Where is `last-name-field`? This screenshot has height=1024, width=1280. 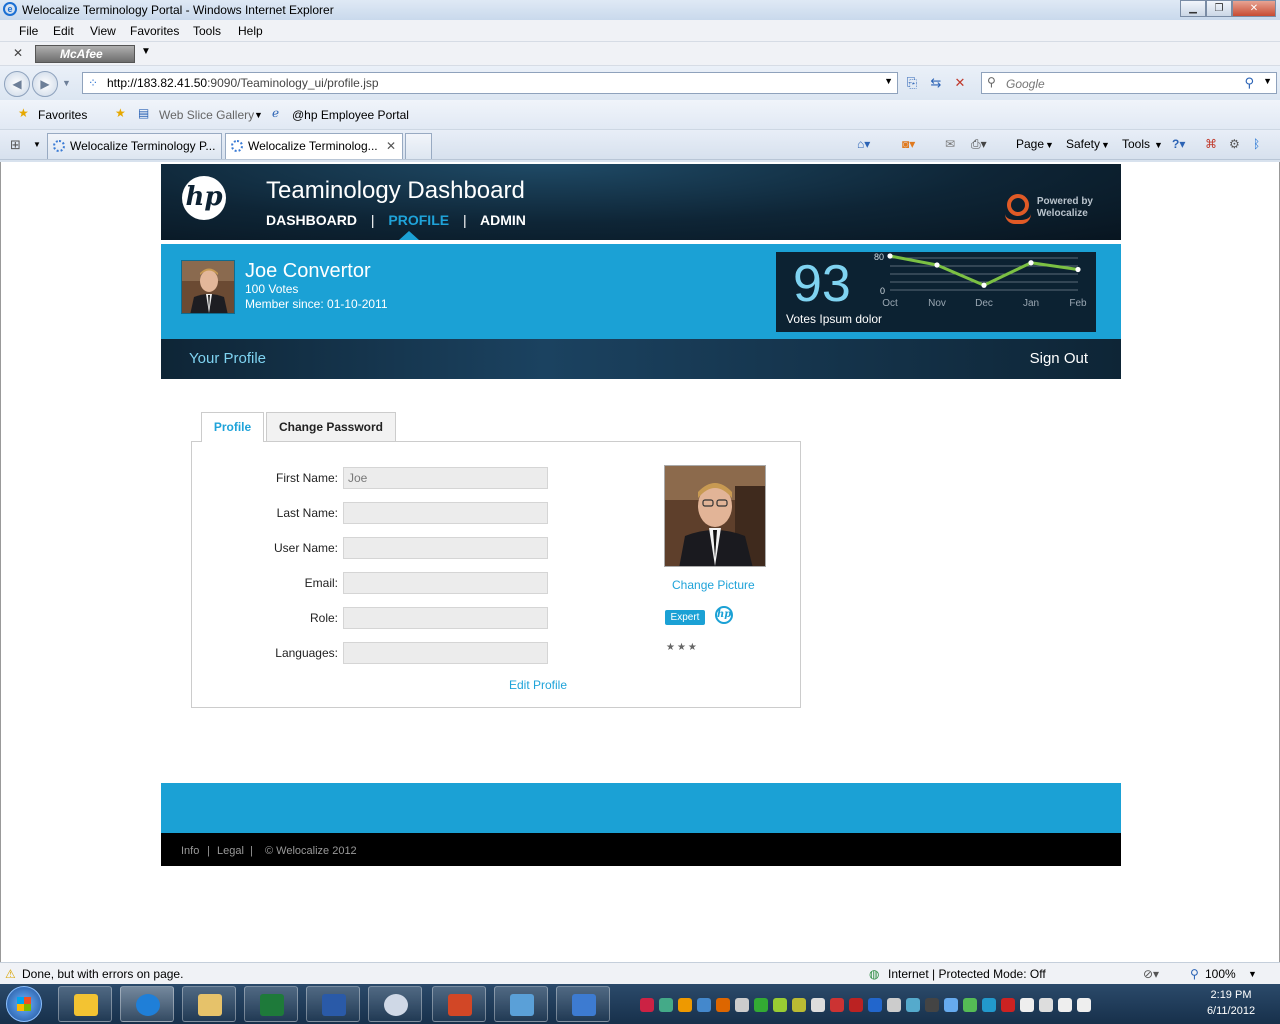
last-name-field is located at coordinates (445, 513).